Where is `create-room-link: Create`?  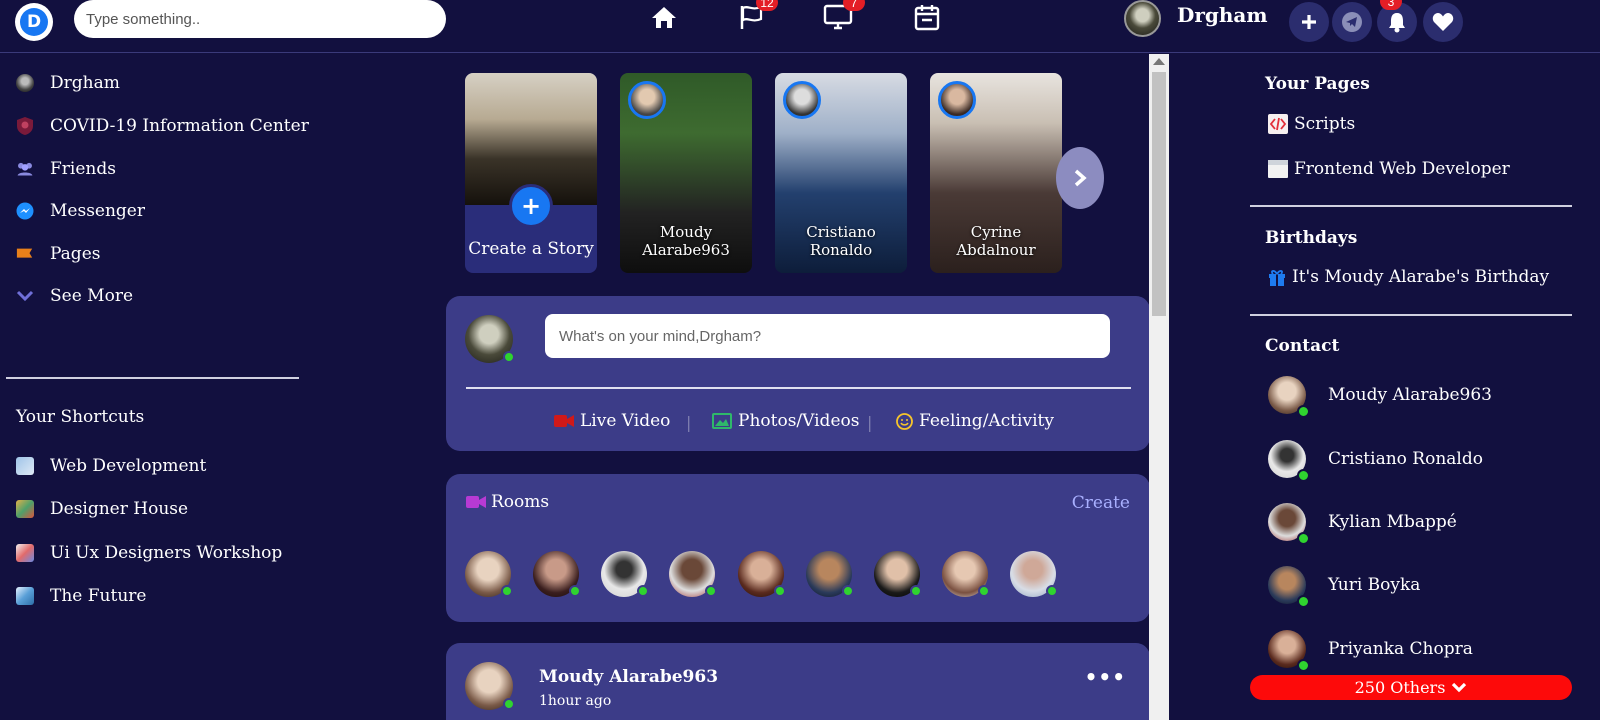
create-room-link: Create is located at coordinates (1101, 503).